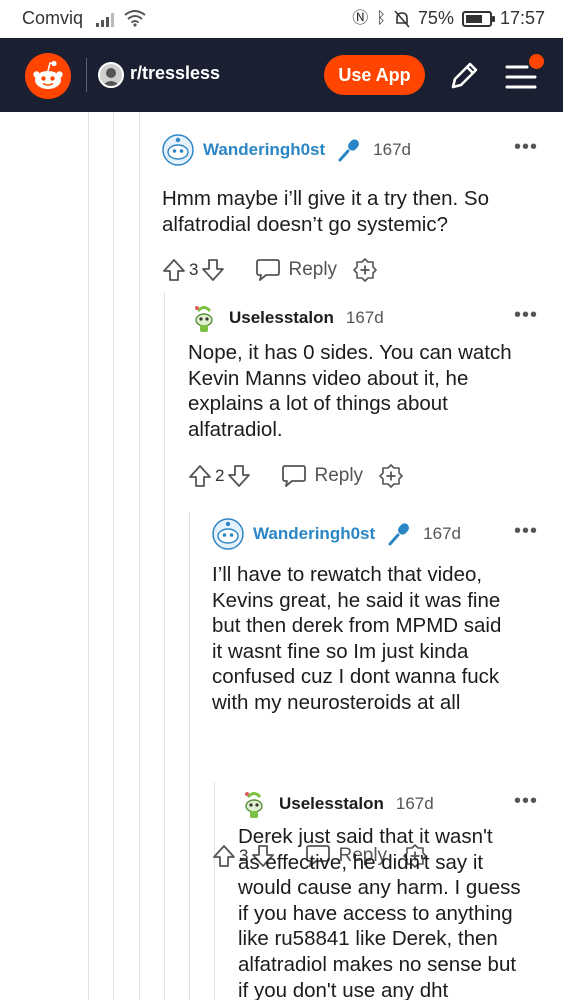 This screenshot has width=563, height=1000. Describe the element at coordinates (402, 18) in the screenshot. I see `mute-bell-icon` at that location.